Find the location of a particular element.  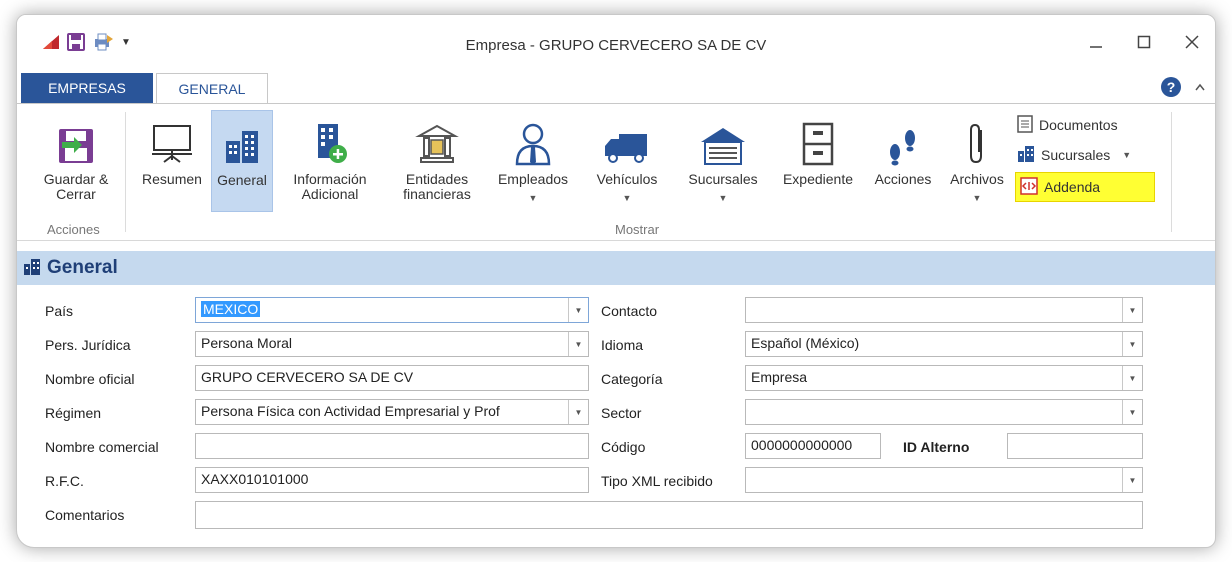

truck-icon is located at coordinates (627, 138).